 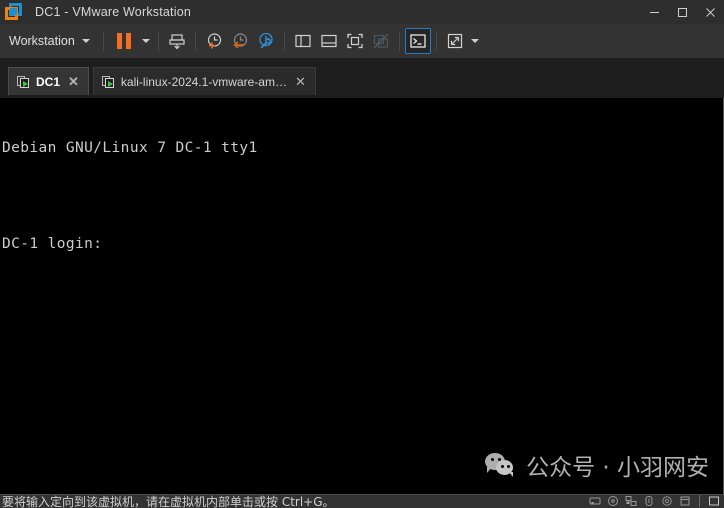 I want to click on console-view-button, so click(x=417, y=41).